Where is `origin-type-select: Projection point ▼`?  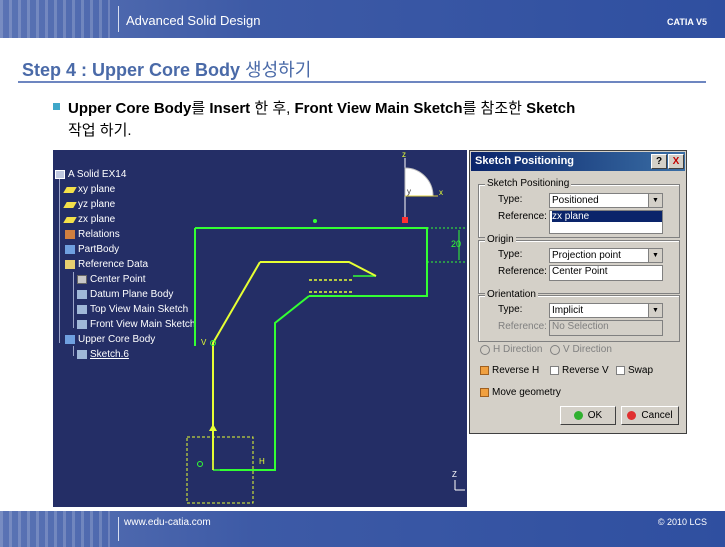 origin-type-select: Projection point ▼ is located at coordinates (606, 255).